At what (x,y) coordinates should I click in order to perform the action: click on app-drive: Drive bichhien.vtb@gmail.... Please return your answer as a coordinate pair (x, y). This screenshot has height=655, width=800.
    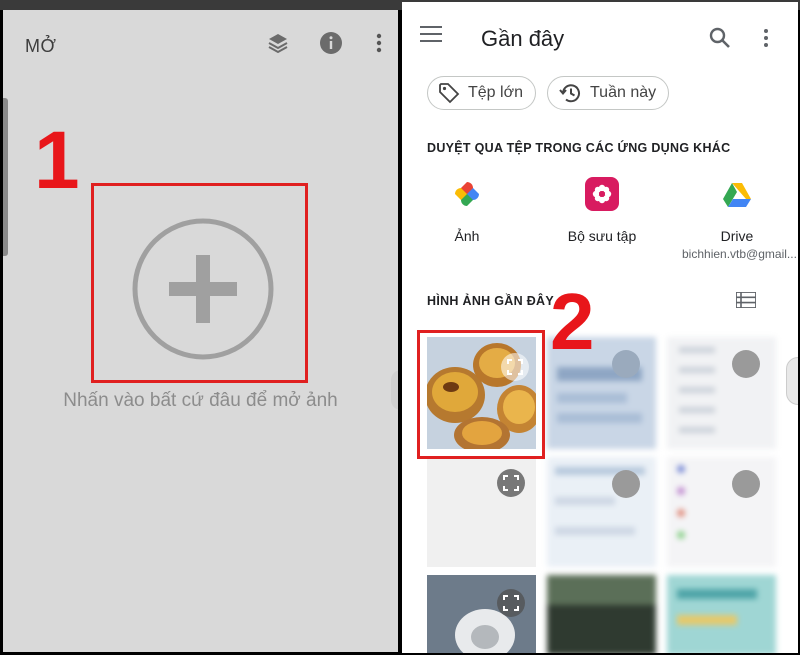
    Looking at the image, I should click on (739, 219).